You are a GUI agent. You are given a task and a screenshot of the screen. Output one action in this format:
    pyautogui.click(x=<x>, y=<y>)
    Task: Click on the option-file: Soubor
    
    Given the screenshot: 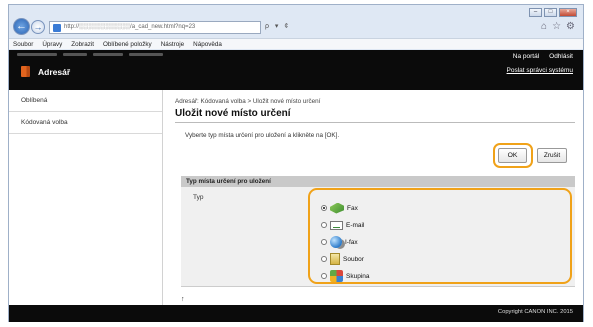 What is the action you would take?
    pyautogui.click(x=342, y=259)
    